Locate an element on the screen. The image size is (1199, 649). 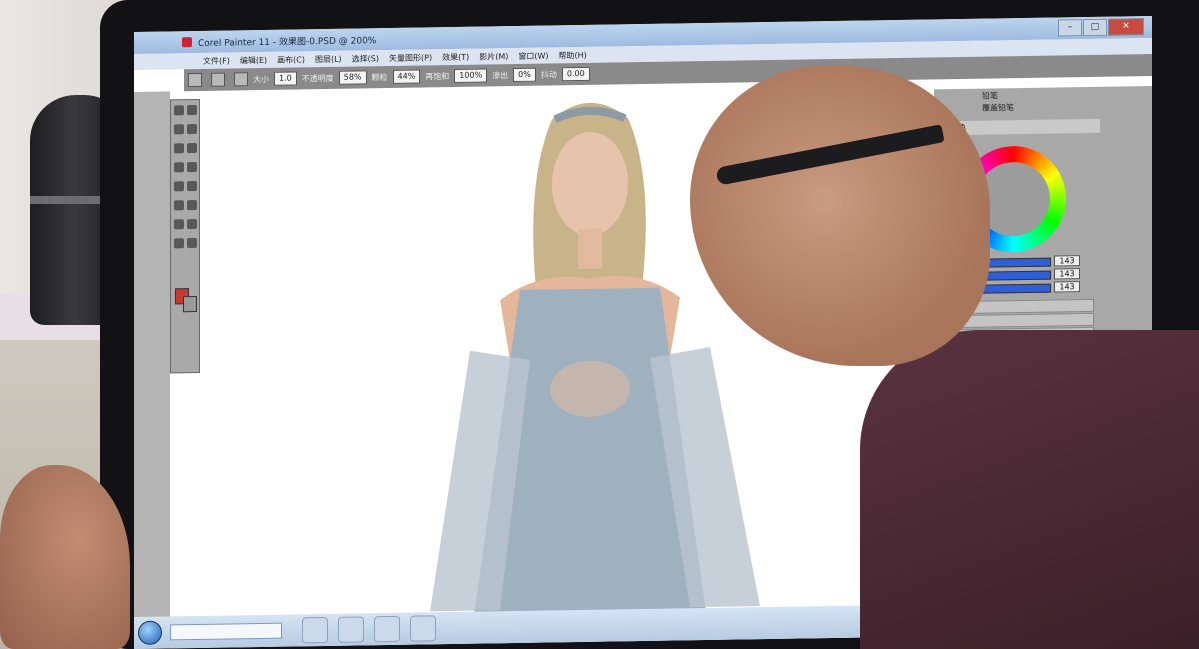
menu-window: 窗口(W) is located at coordinates (533, 56).